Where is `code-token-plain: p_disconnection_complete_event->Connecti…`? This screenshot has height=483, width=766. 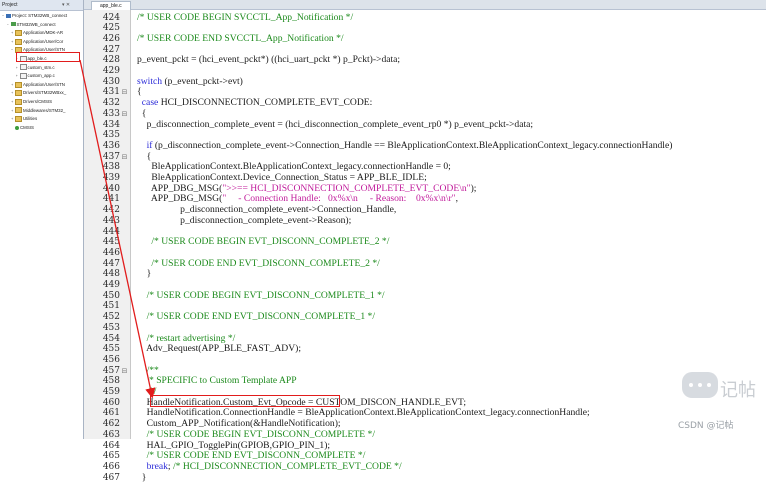 code-token-plain: p_disconnection_complete_event->Connecti… is located at coordinates (267, 210).